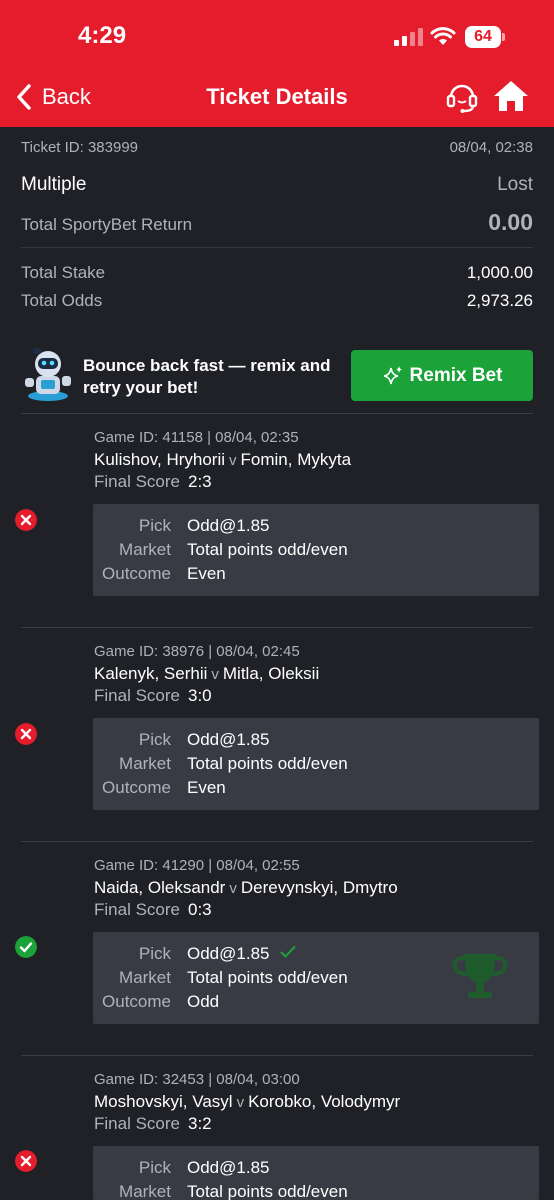 Image resolution: width=554 pixels, height=1200 pixels. I want to click on check-icon, so click(288, 952).